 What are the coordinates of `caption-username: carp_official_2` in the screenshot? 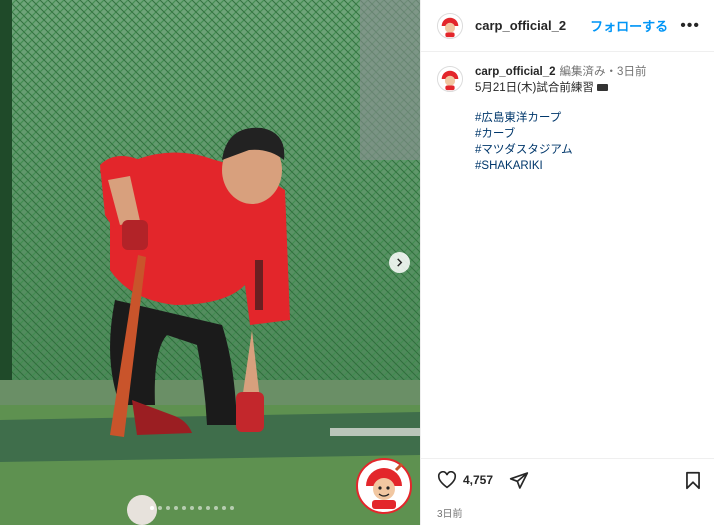 It's located at (515, 72).